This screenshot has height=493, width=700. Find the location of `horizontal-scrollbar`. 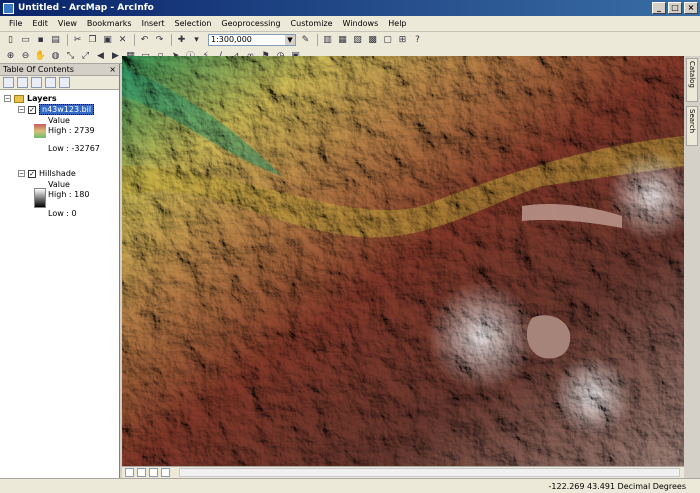

horizontal-scrollbar is located at coordinates (429, 472).